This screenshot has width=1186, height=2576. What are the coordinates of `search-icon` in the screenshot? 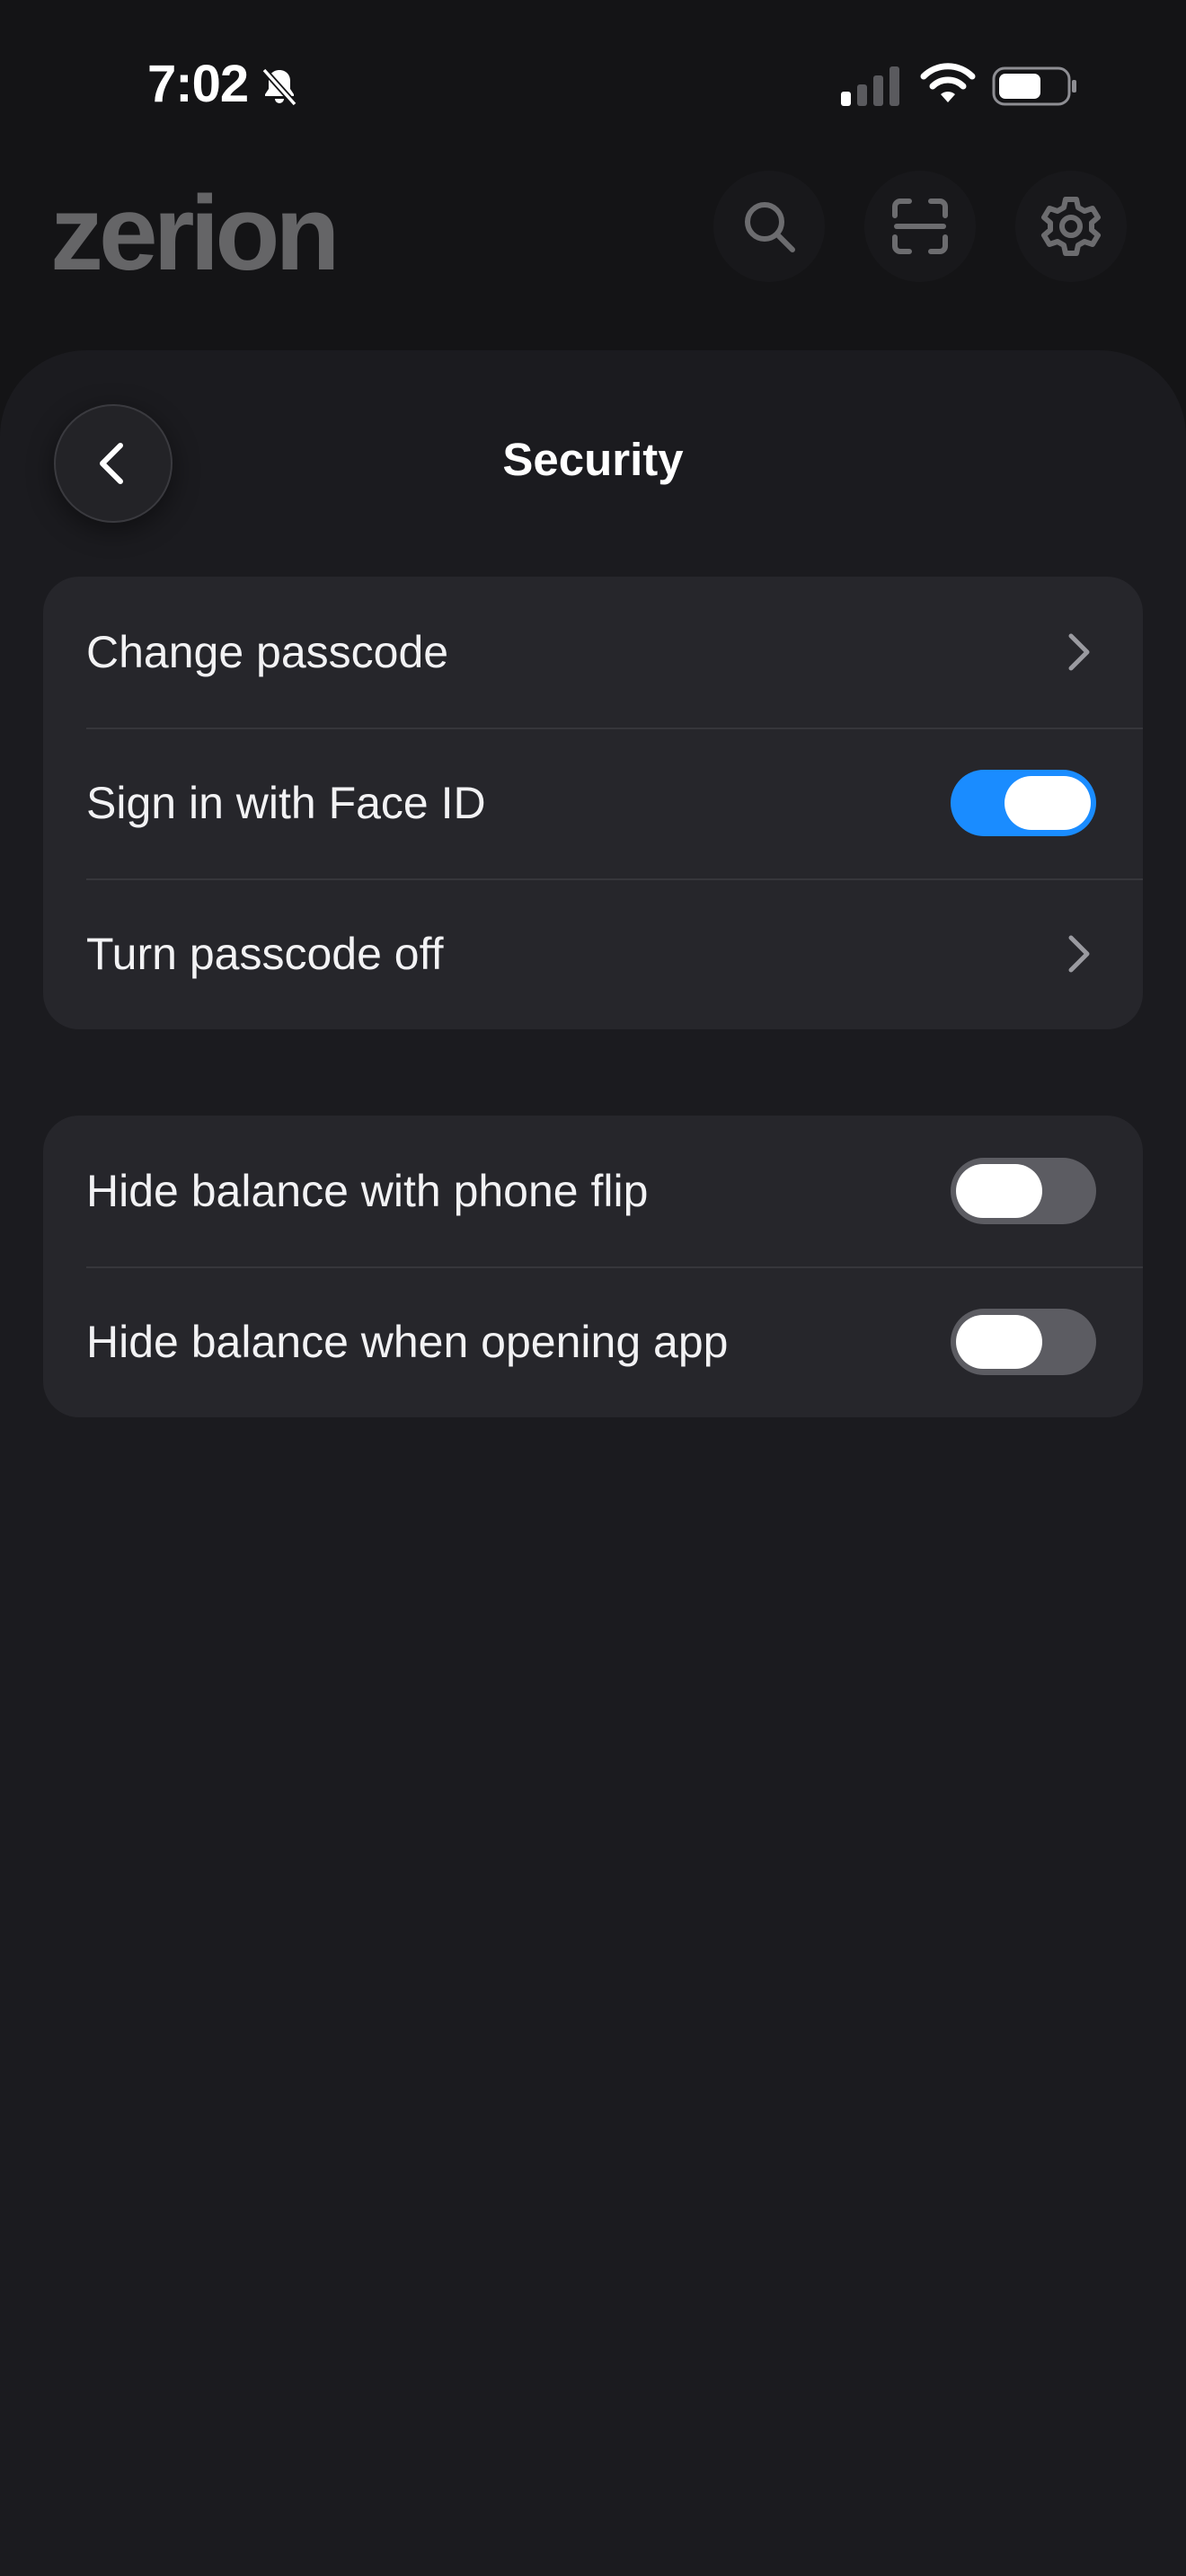 It's located at (770, 227).